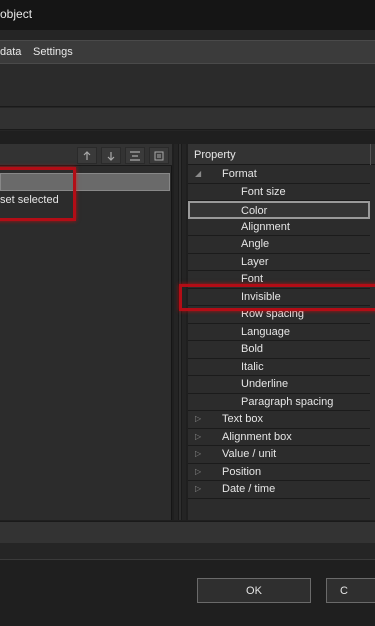 This screenshot has width=375, height=626. I want to click on arrow-down-icon, so click(111, 155).